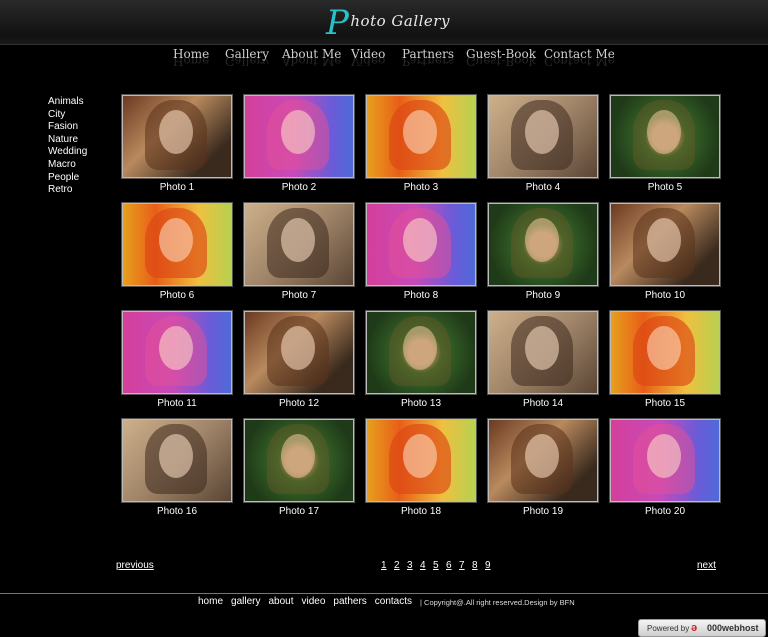  Describe the element at coordinates (67, 127) in the screenshot. I see `category-fasion: Fasion` at that location.